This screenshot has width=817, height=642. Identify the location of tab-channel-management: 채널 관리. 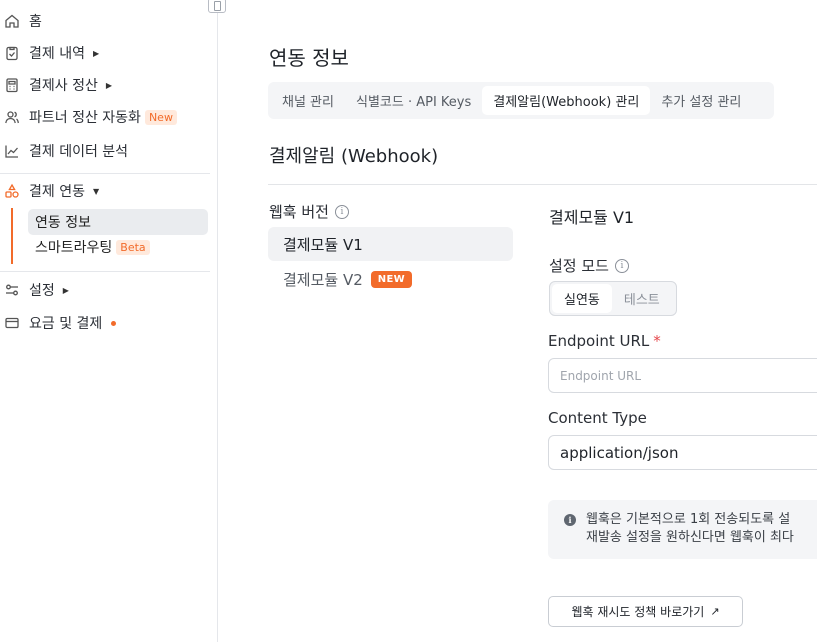
(308, 100).